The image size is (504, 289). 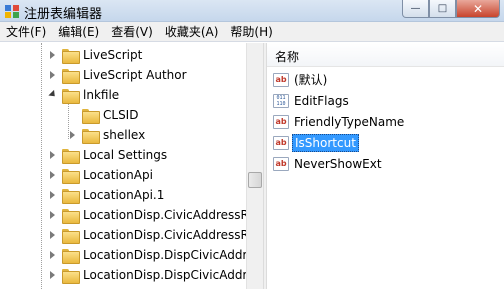 I want to click on value-row: ab FriendlyTypeName, so click(x=339, y=121).